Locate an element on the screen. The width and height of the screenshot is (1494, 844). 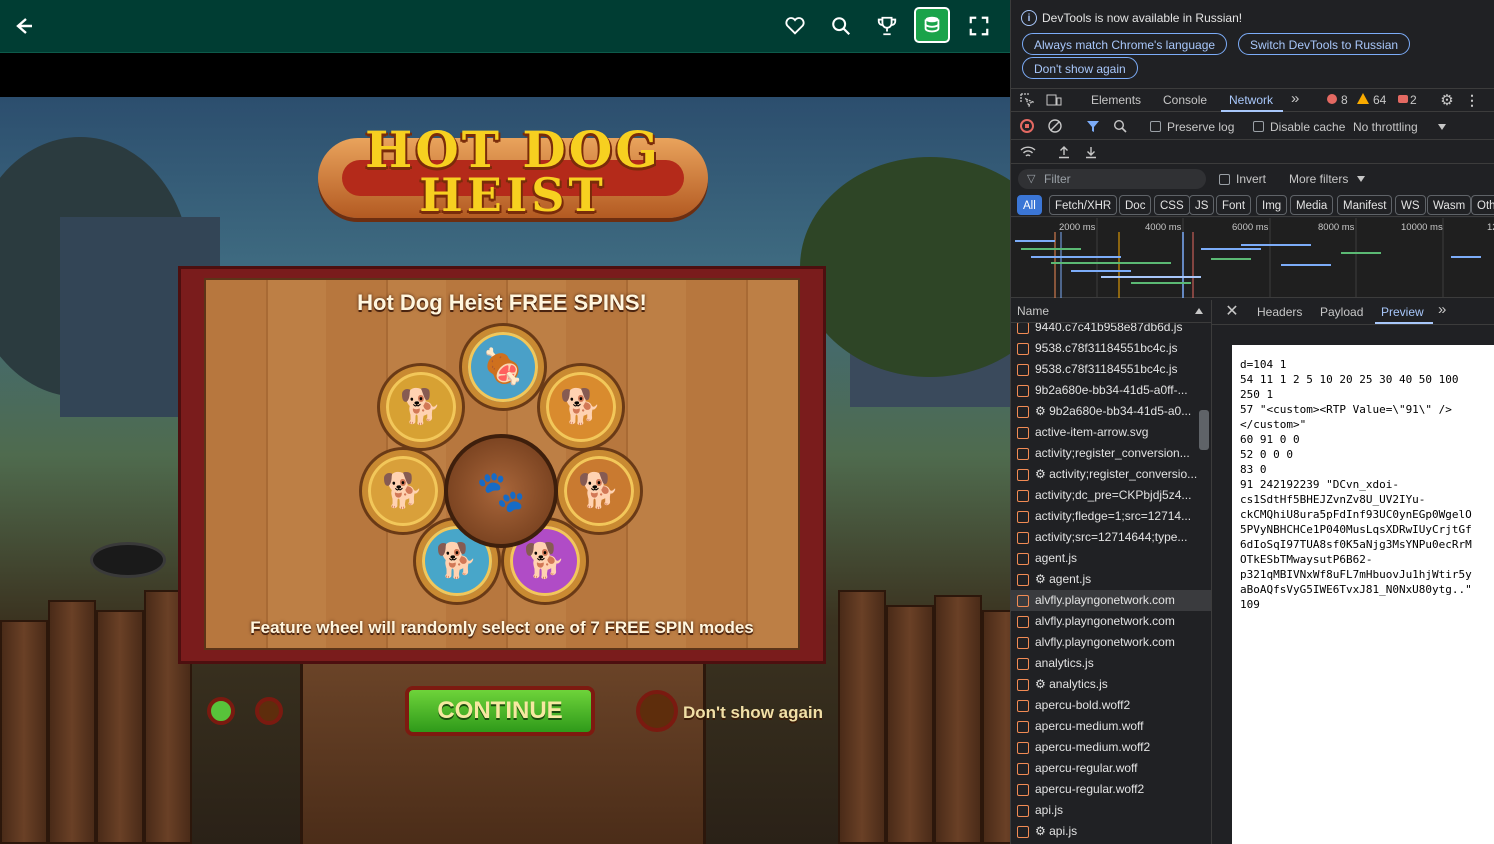
request-row: api.js is located at coordinates (1111, 810).